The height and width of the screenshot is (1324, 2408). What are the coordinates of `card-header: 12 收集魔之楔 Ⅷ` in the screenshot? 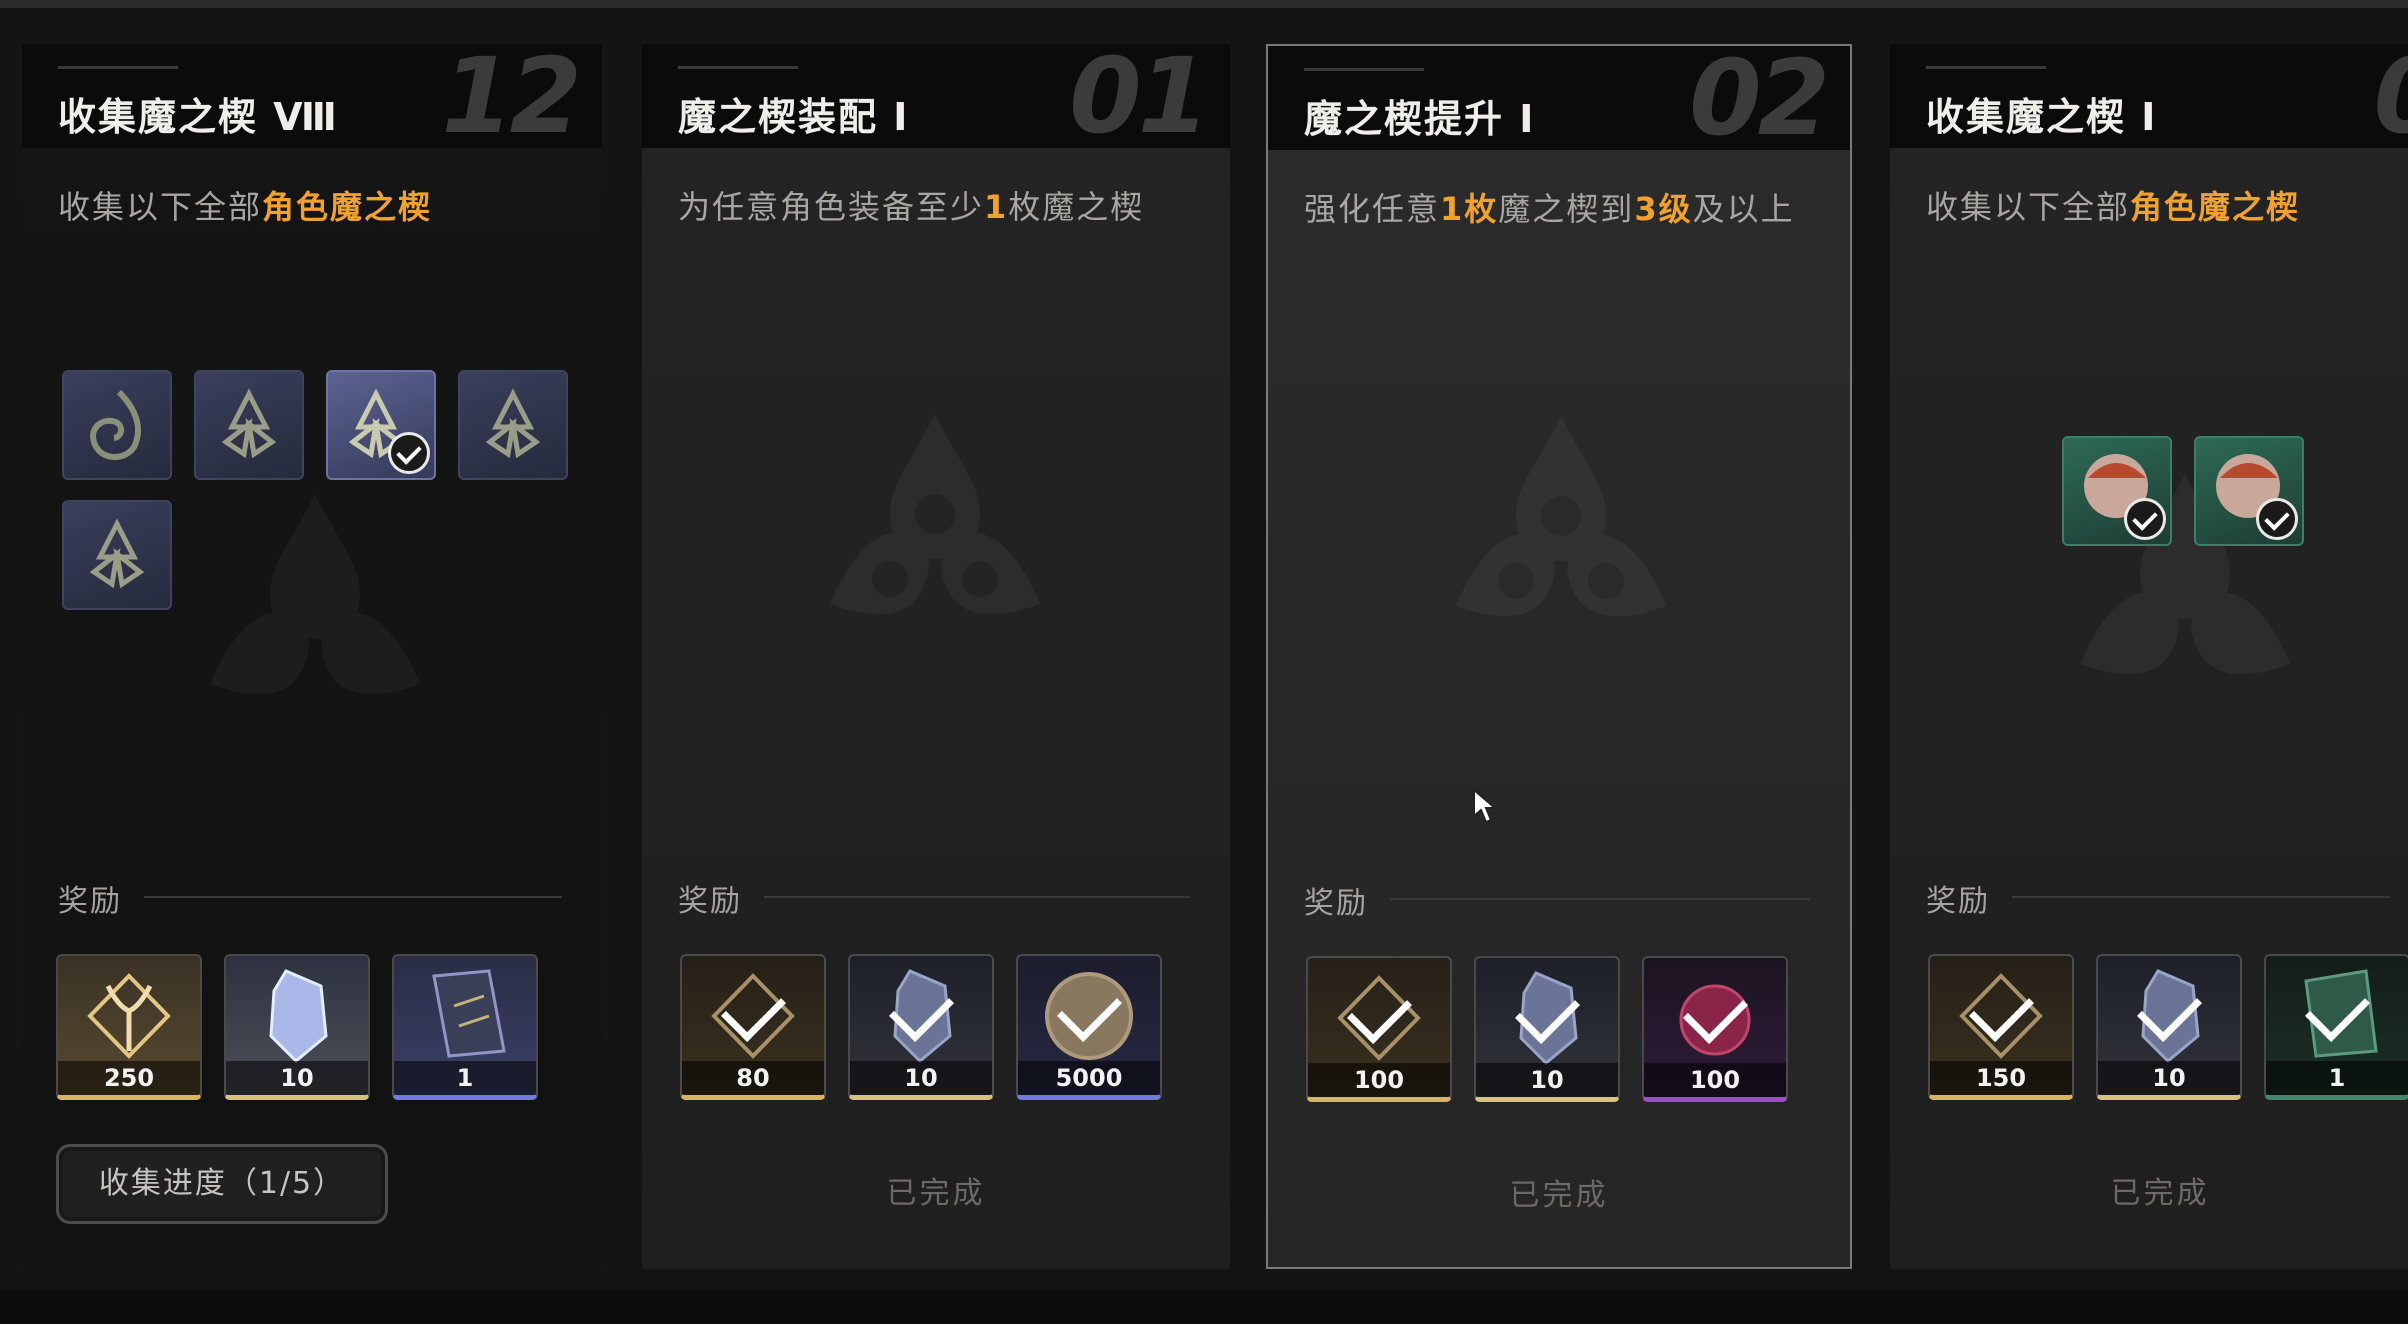 It's located at (312, 96).